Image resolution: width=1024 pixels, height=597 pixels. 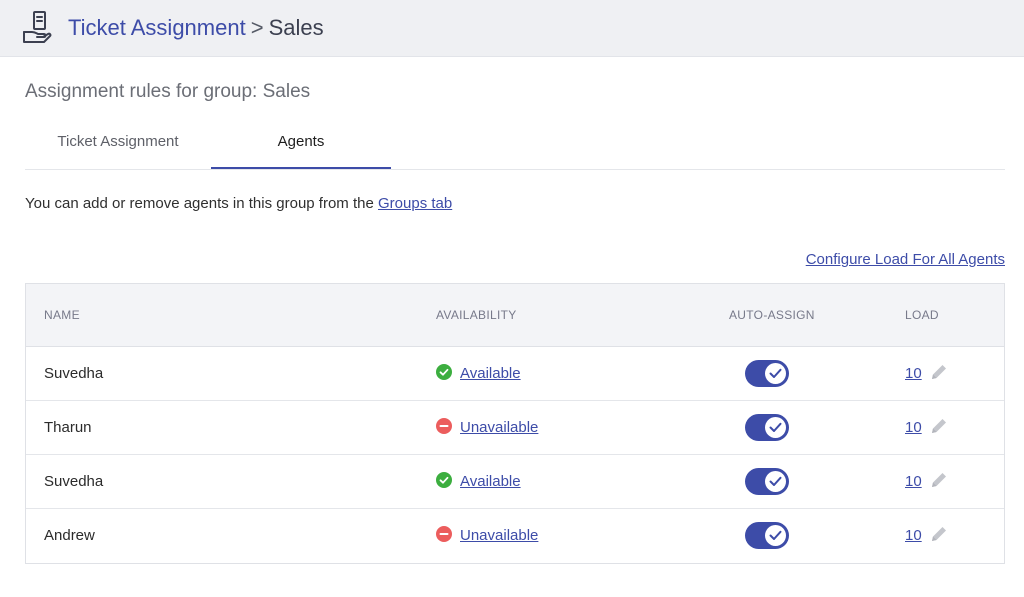 What do you see at coordinates (62, 315) in the screenshot?
I see `column-header-name: NAME` at bounding box center [62, 315].